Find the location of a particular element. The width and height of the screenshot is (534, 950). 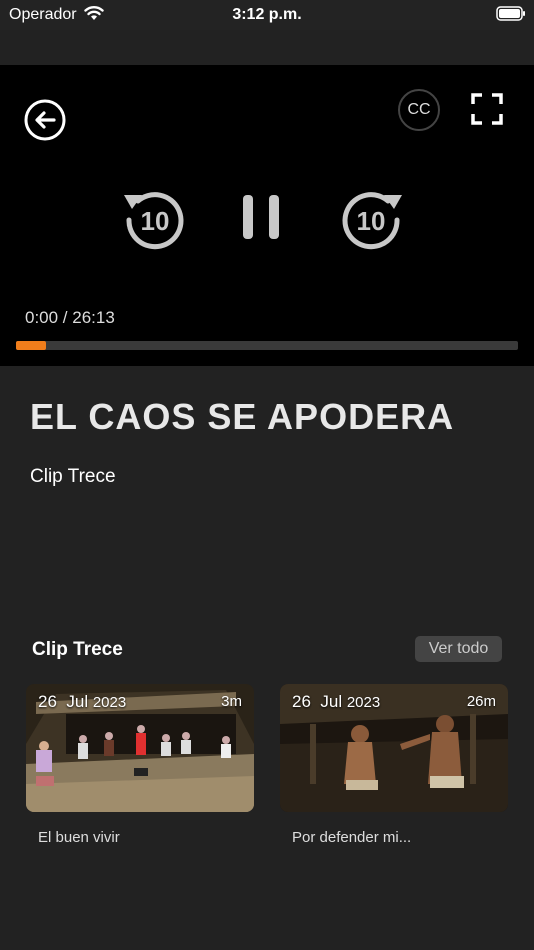

fullscreen-button is located at coordinates (487, 109).